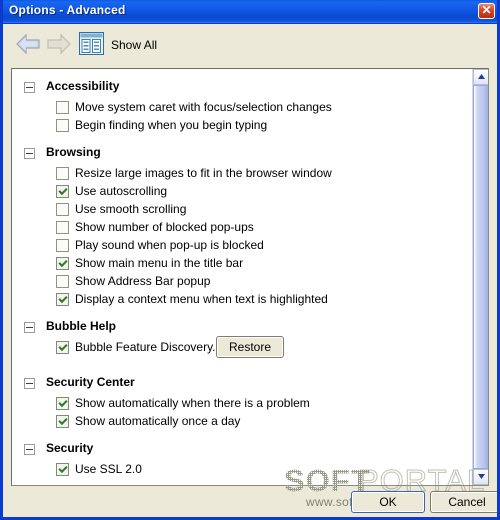 This screenshot has height=520, width=500. What do you see at coordinates (250, 43) in the screenshot?
I see `toolbar: Show All` at bounding box center [250, 43].